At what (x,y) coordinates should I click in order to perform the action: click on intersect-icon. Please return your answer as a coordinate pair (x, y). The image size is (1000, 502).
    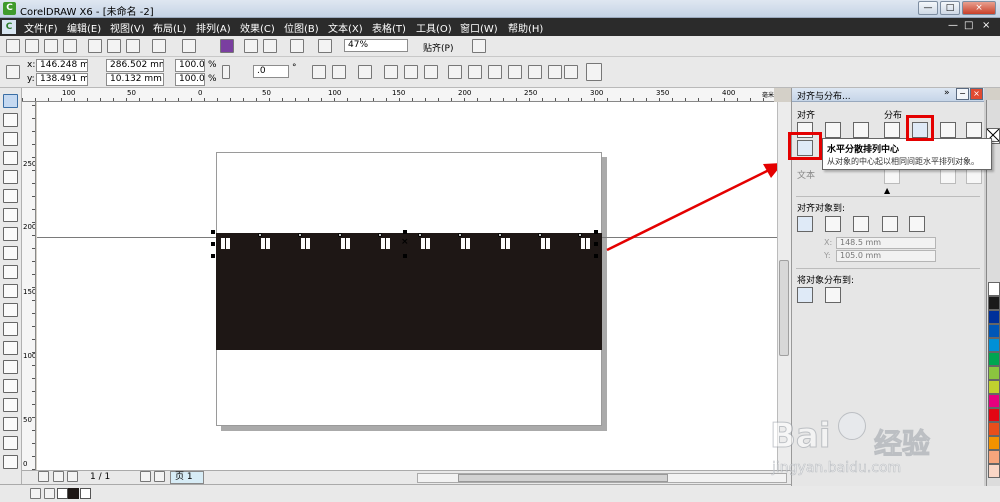
    Looking at the image, I should click on (495, 72).